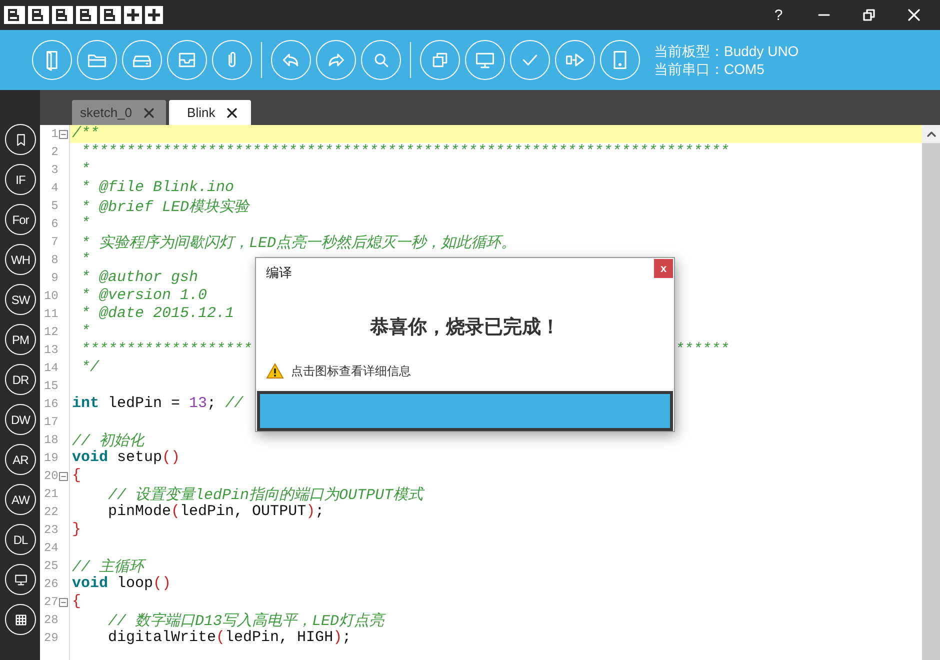 This screenshot has height=660, width=940. What do you see at coordinates (139, 277) in the screenshot?
I see `code-line: * @author gsh` at bounding box center [139, 277].